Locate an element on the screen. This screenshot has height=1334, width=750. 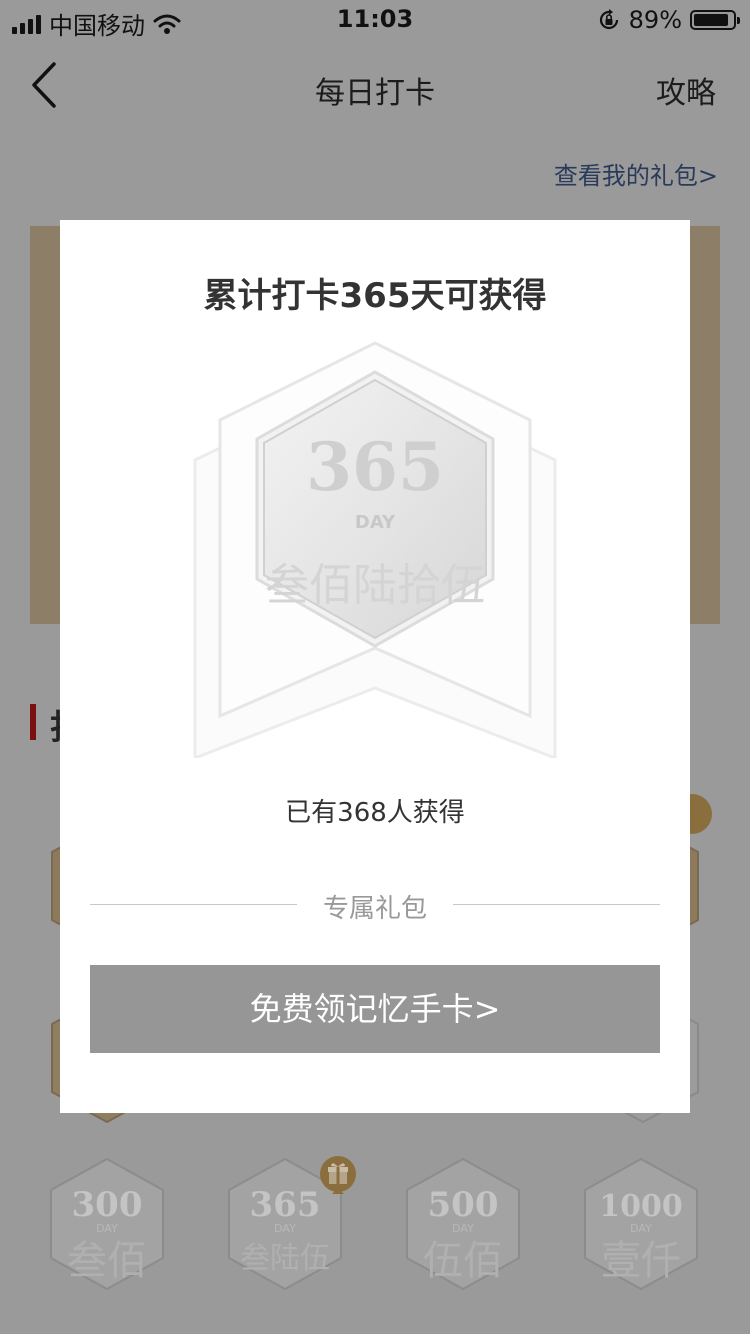
badge-300-caption: 叁佰 is located at coordinates (107, 1261).